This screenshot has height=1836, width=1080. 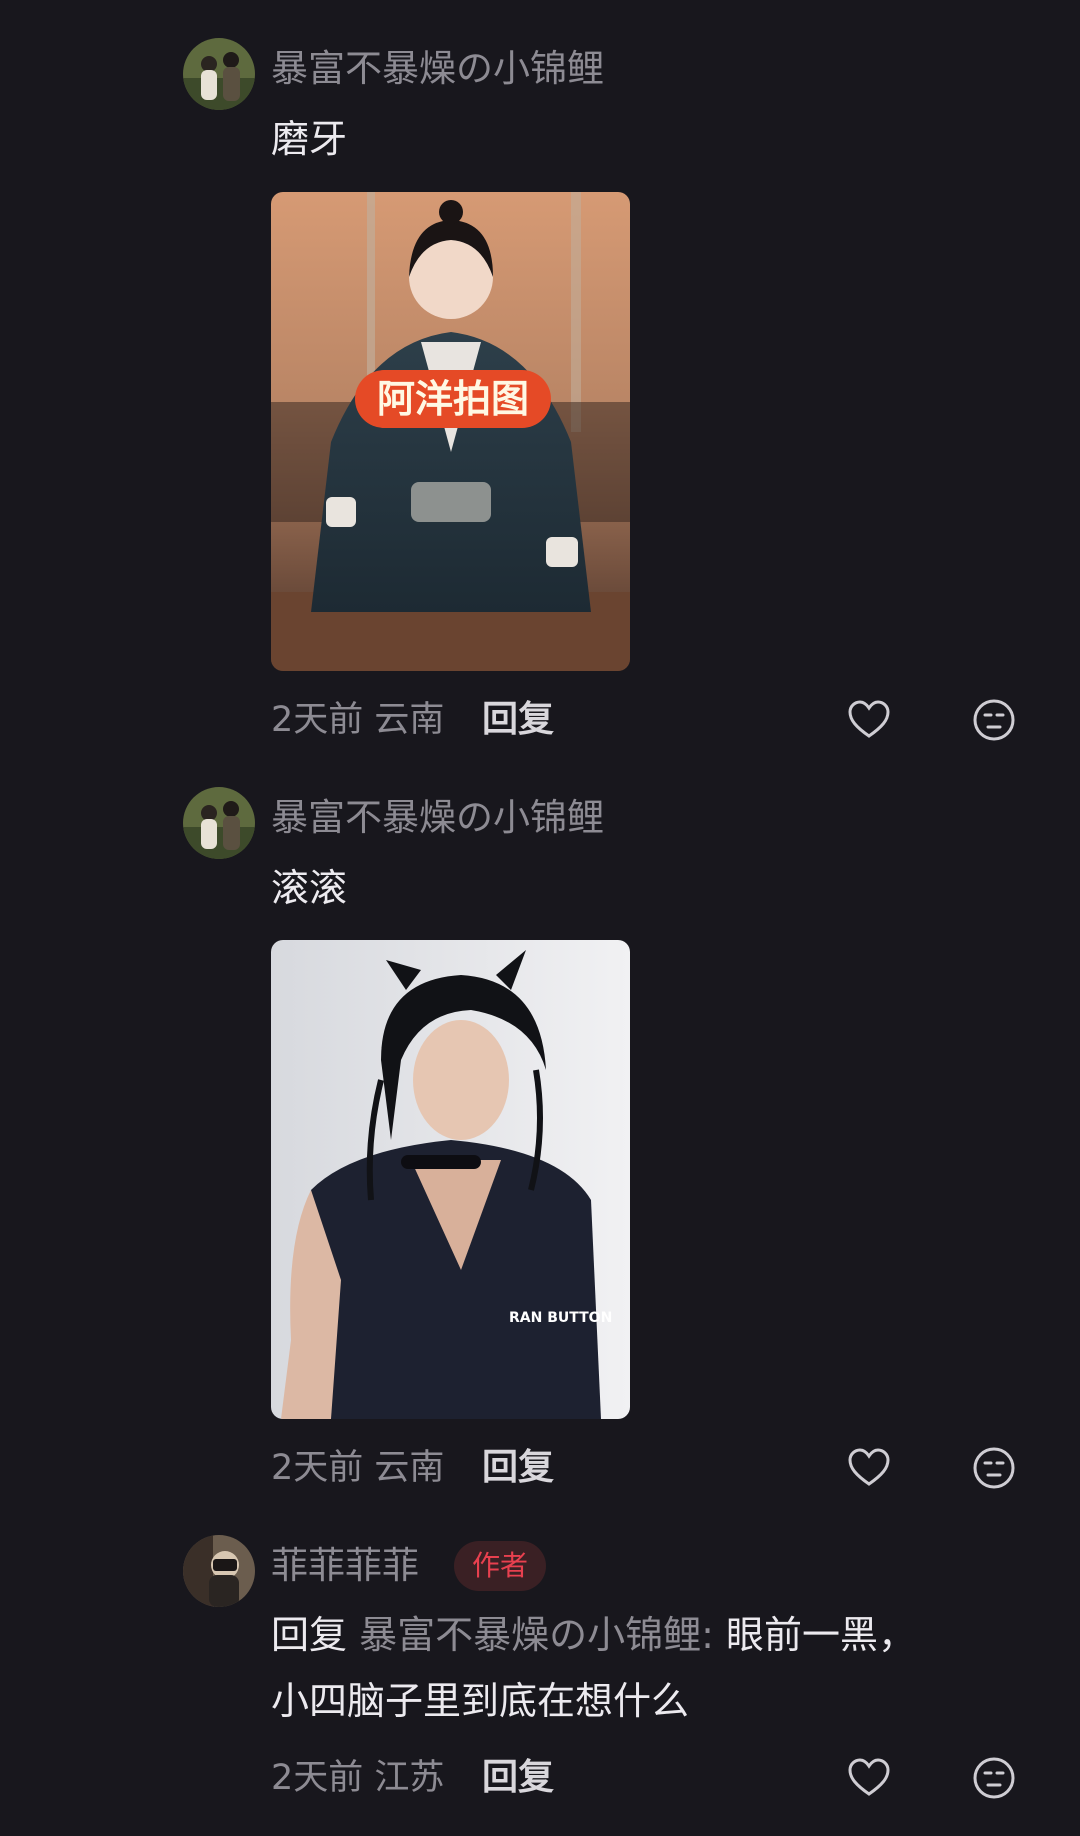 What do you see at coordinates (450, 431) in the screenshot?
I see `comment-image: 阿洋拍图` at bounding box center [450, 431].